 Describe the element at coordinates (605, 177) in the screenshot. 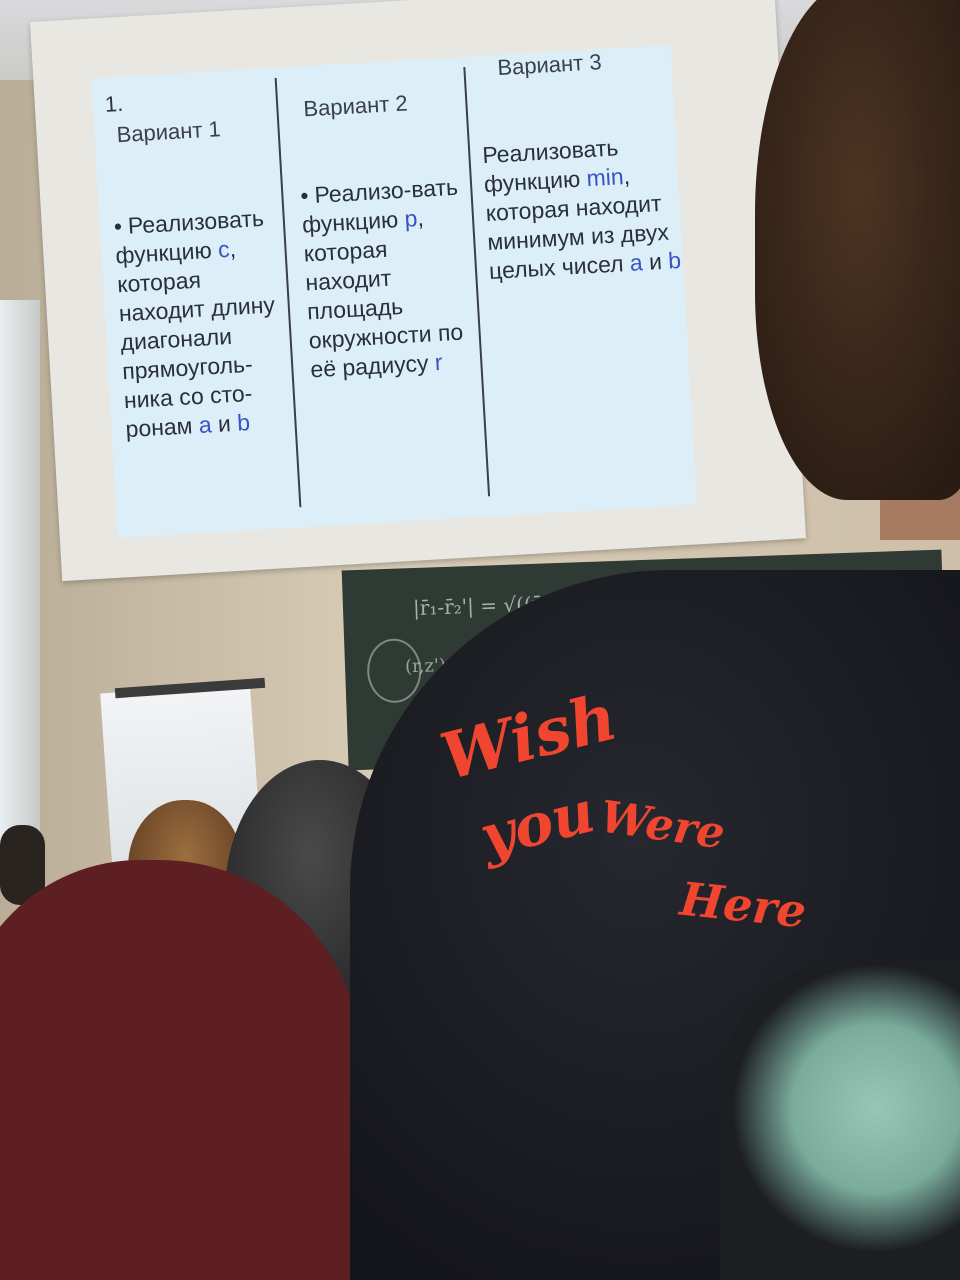

I see `variable-name: min` at that location.